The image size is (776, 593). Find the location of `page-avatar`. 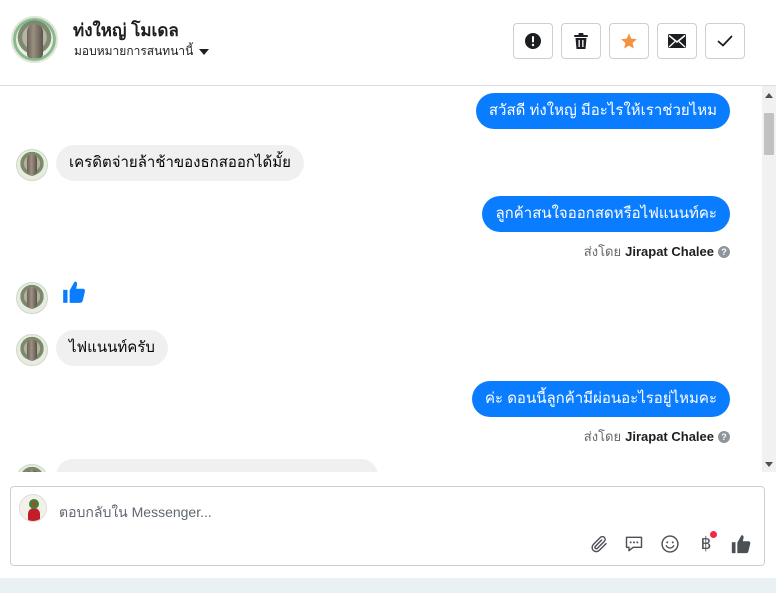

page-avatar is located at coordinates (33, 508).